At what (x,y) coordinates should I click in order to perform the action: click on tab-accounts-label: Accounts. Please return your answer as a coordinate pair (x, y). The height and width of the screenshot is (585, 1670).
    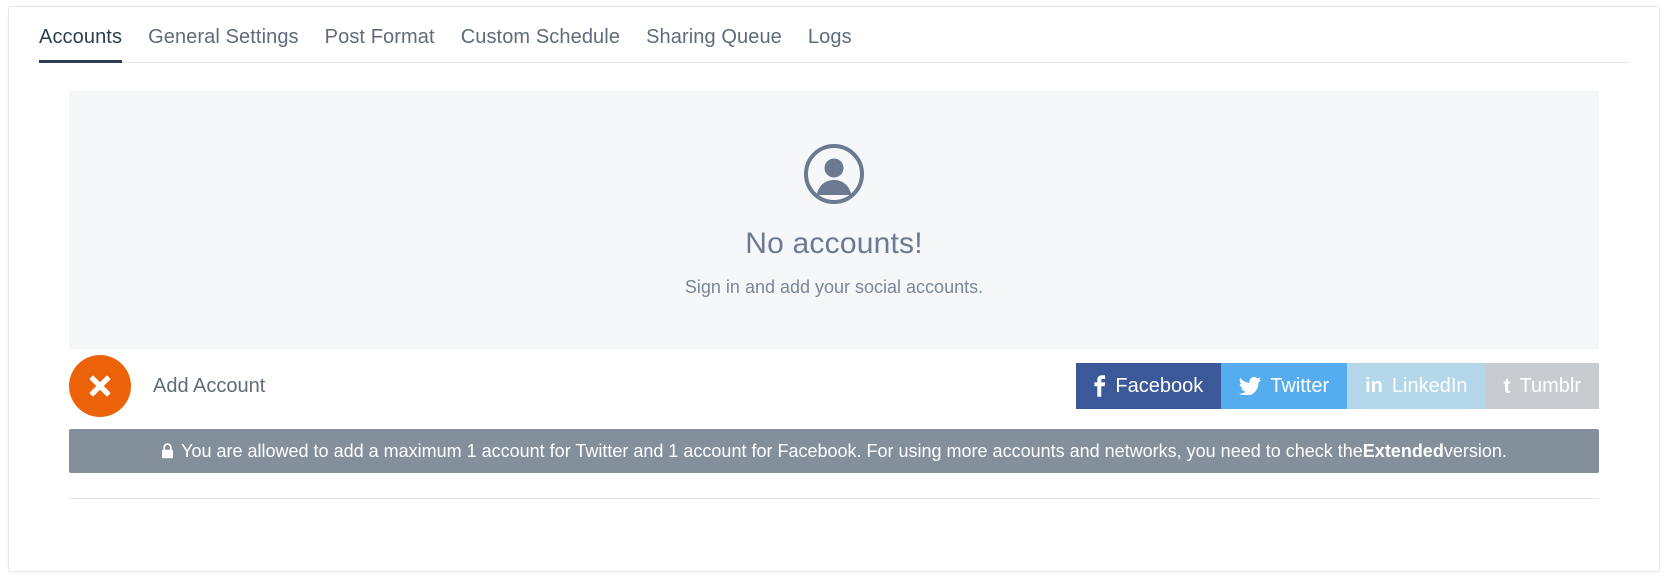
    Looking at the image, I should click on (81, 37).